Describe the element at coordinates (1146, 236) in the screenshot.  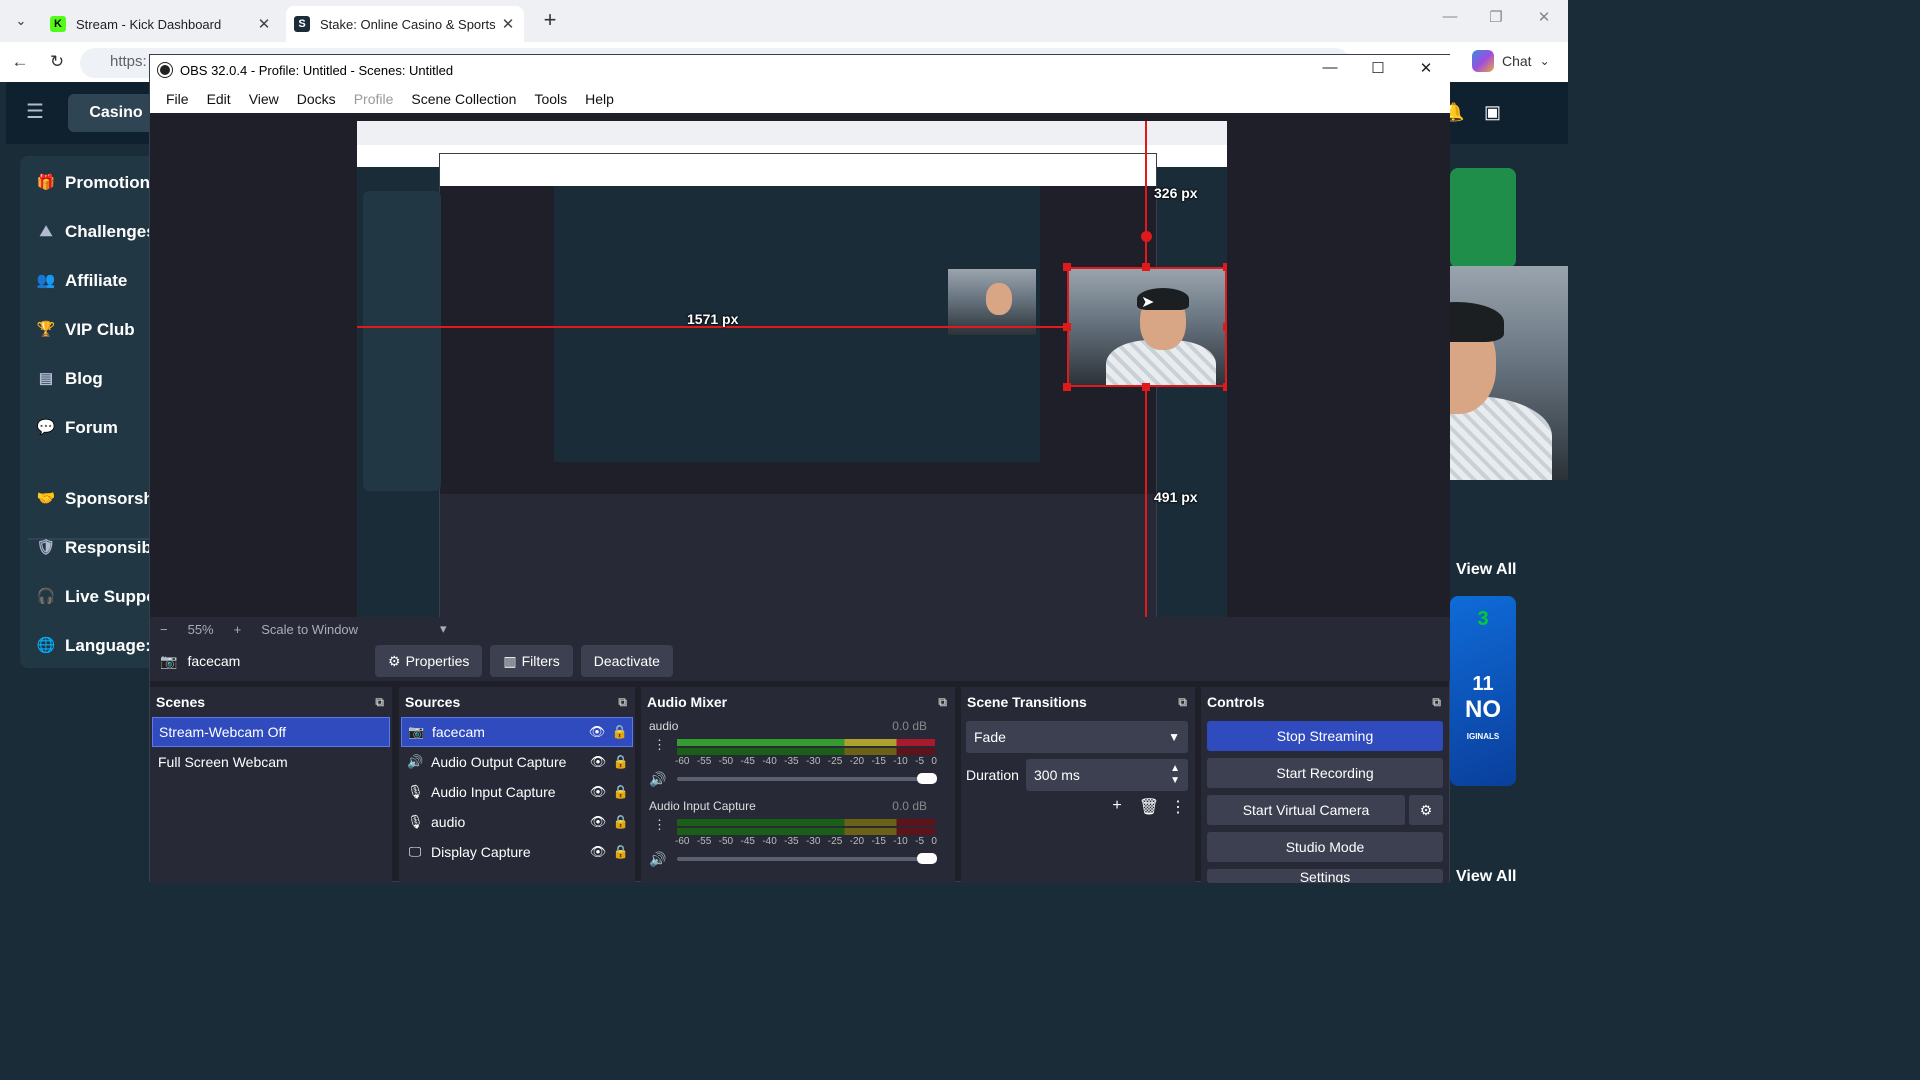
I see `rotate-handle` at that location.